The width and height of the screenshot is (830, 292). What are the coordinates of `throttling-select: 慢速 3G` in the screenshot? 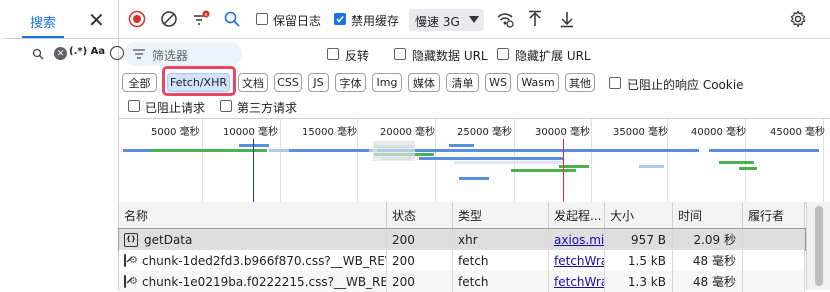 It's located at (446, 20).